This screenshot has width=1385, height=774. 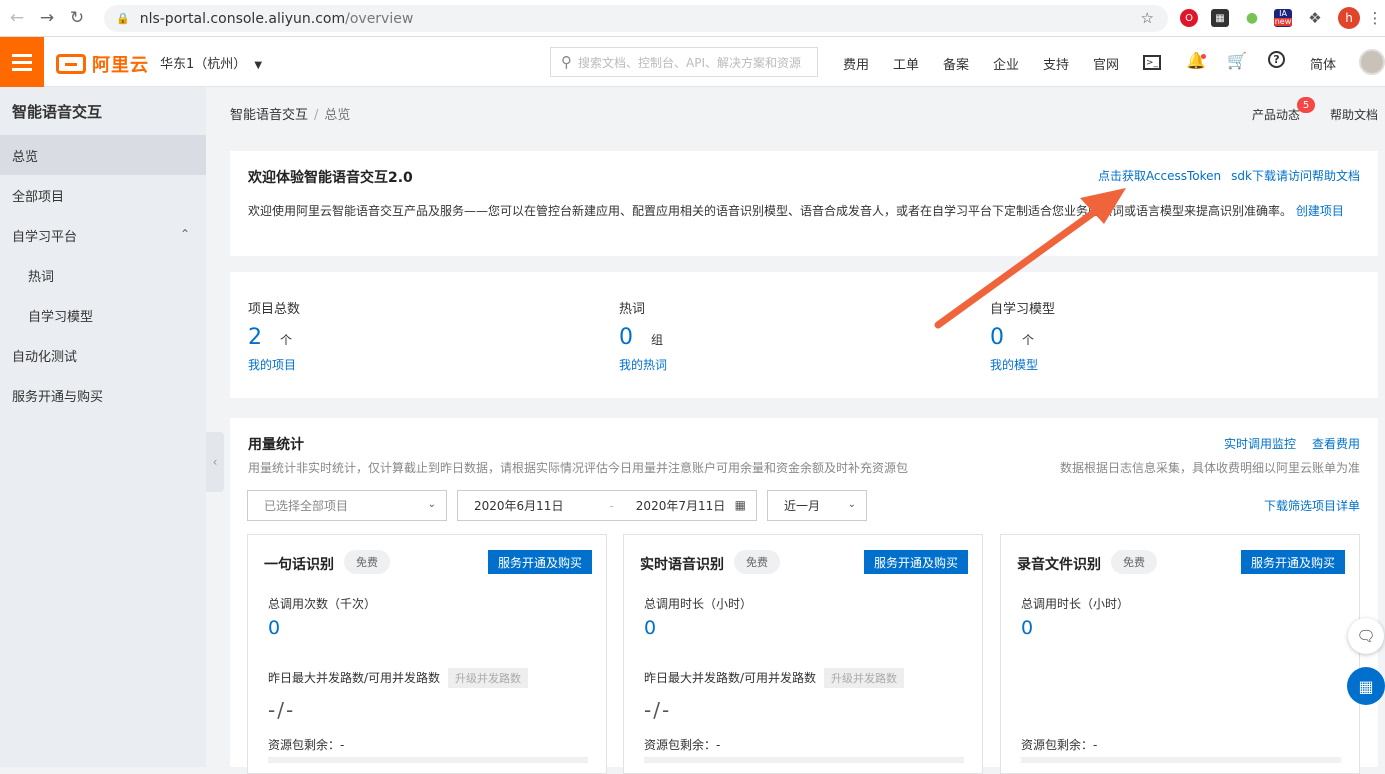 What do you see at coordinates (17, 18) in the screenshot?
I see `back-icon: ←` at bounding box center [17, 18].